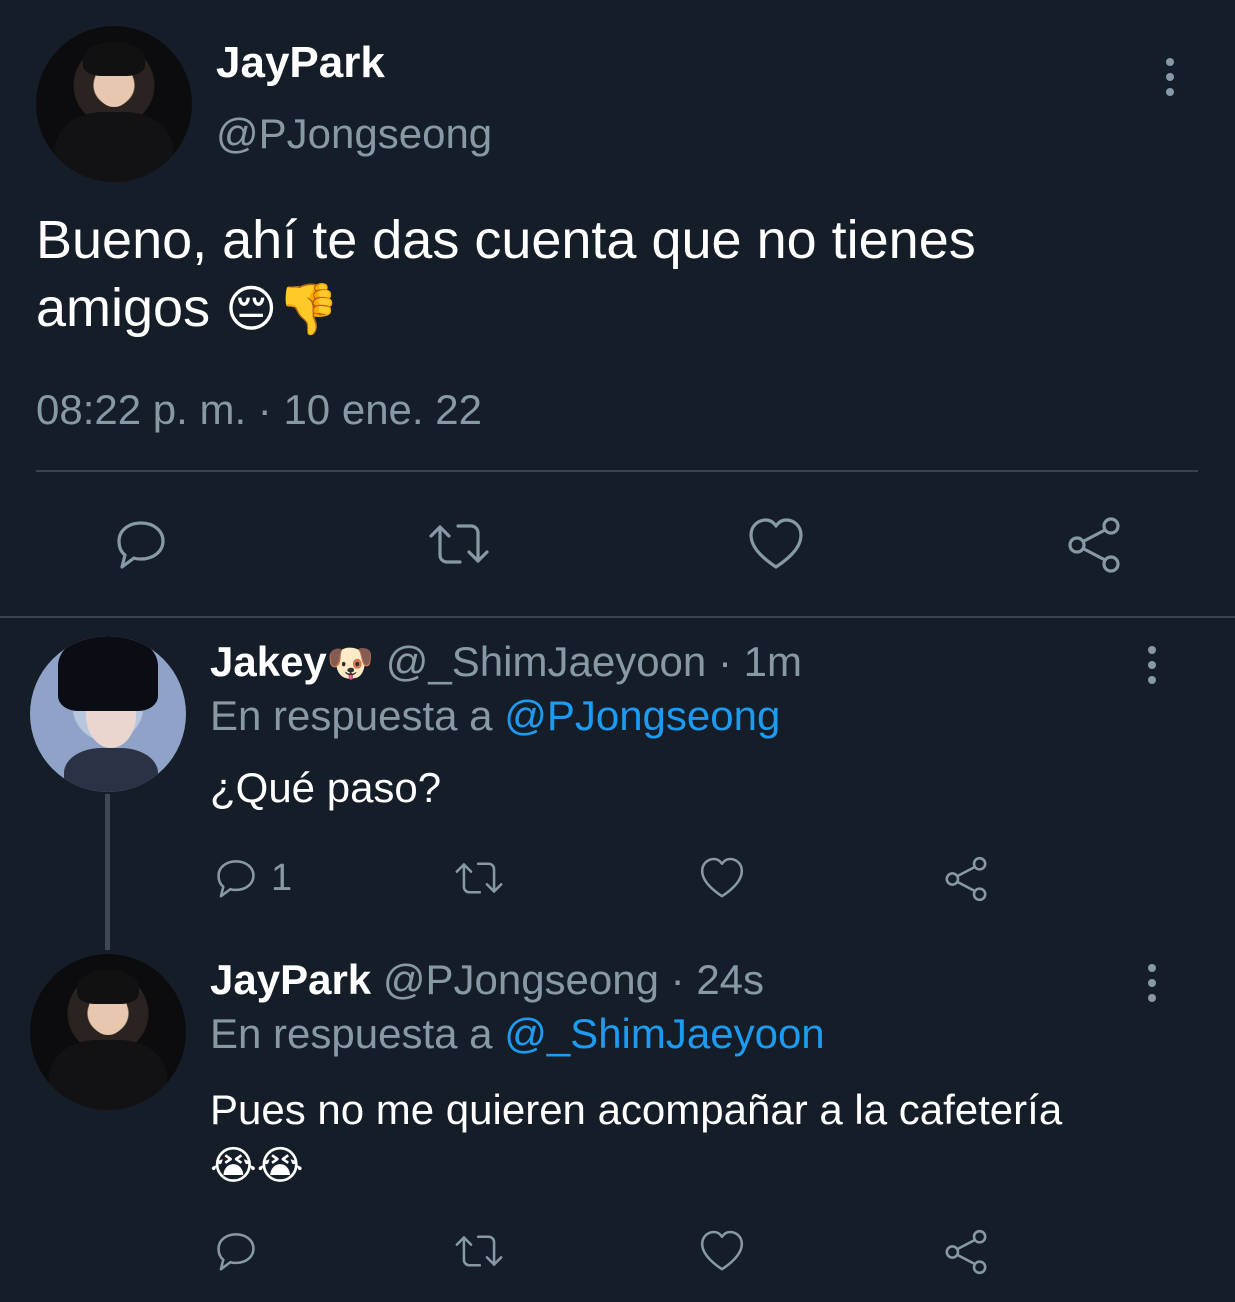  Describe the element at coordinates (107, 872) in the screenshot. I see `thread-line` at that location.